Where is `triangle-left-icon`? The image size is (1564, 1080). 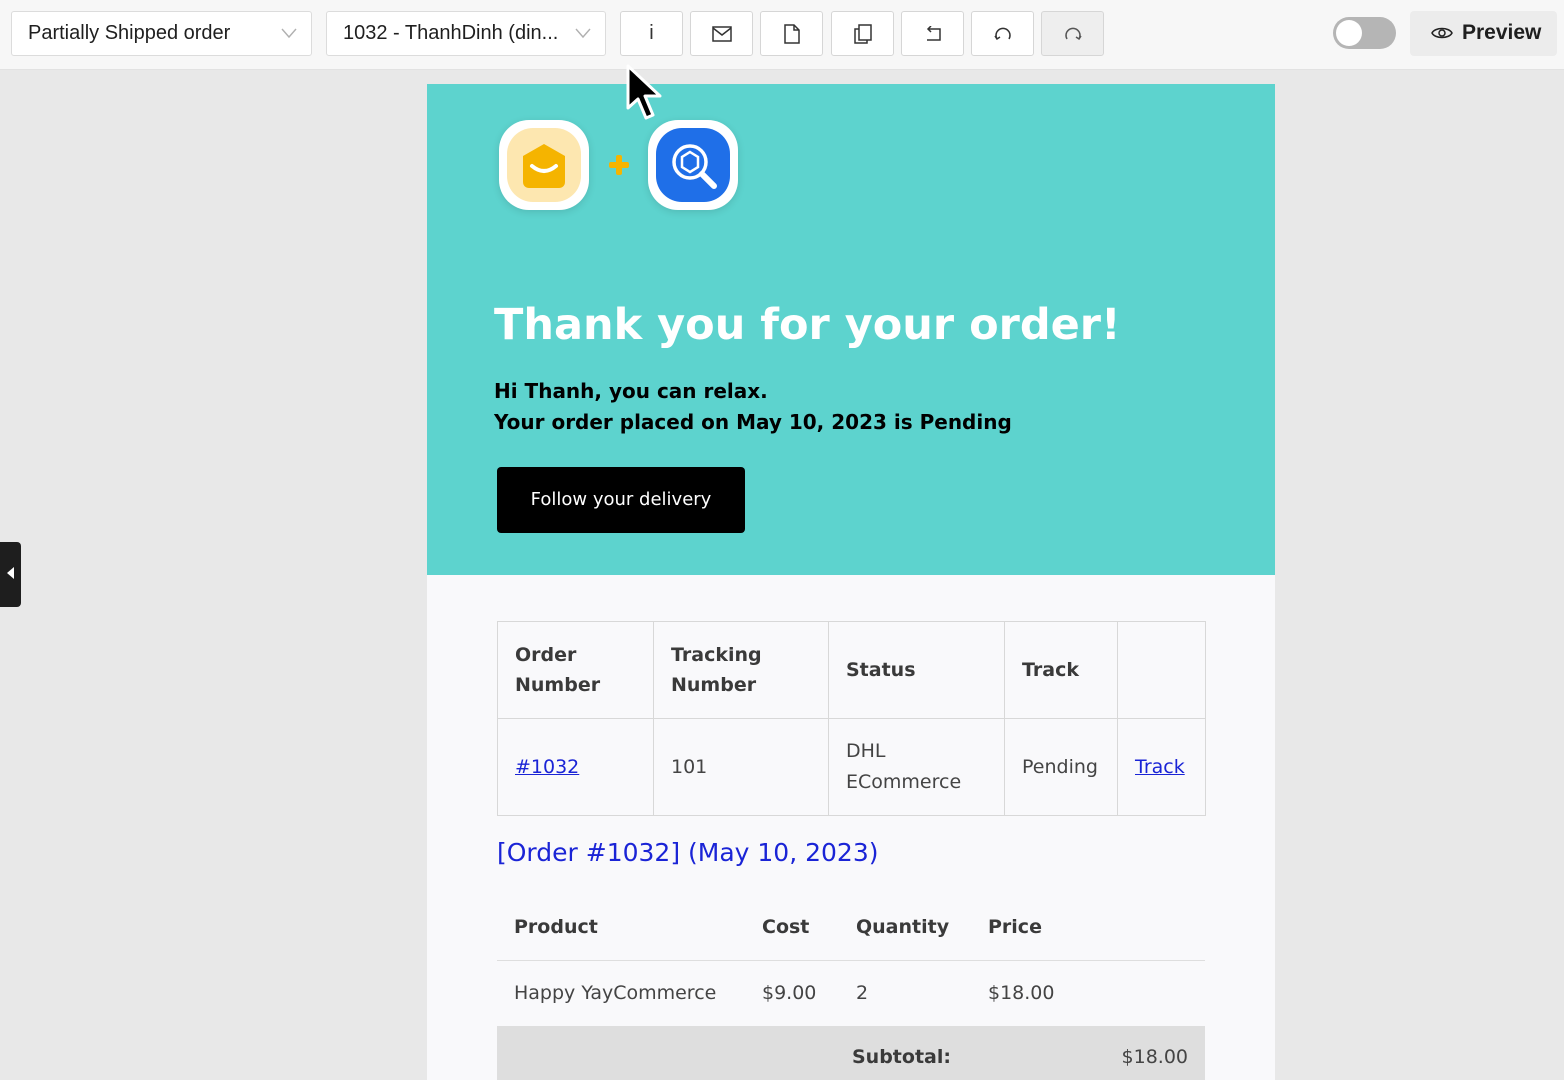 triangle-left-icon is located at coordinates (10, 573).